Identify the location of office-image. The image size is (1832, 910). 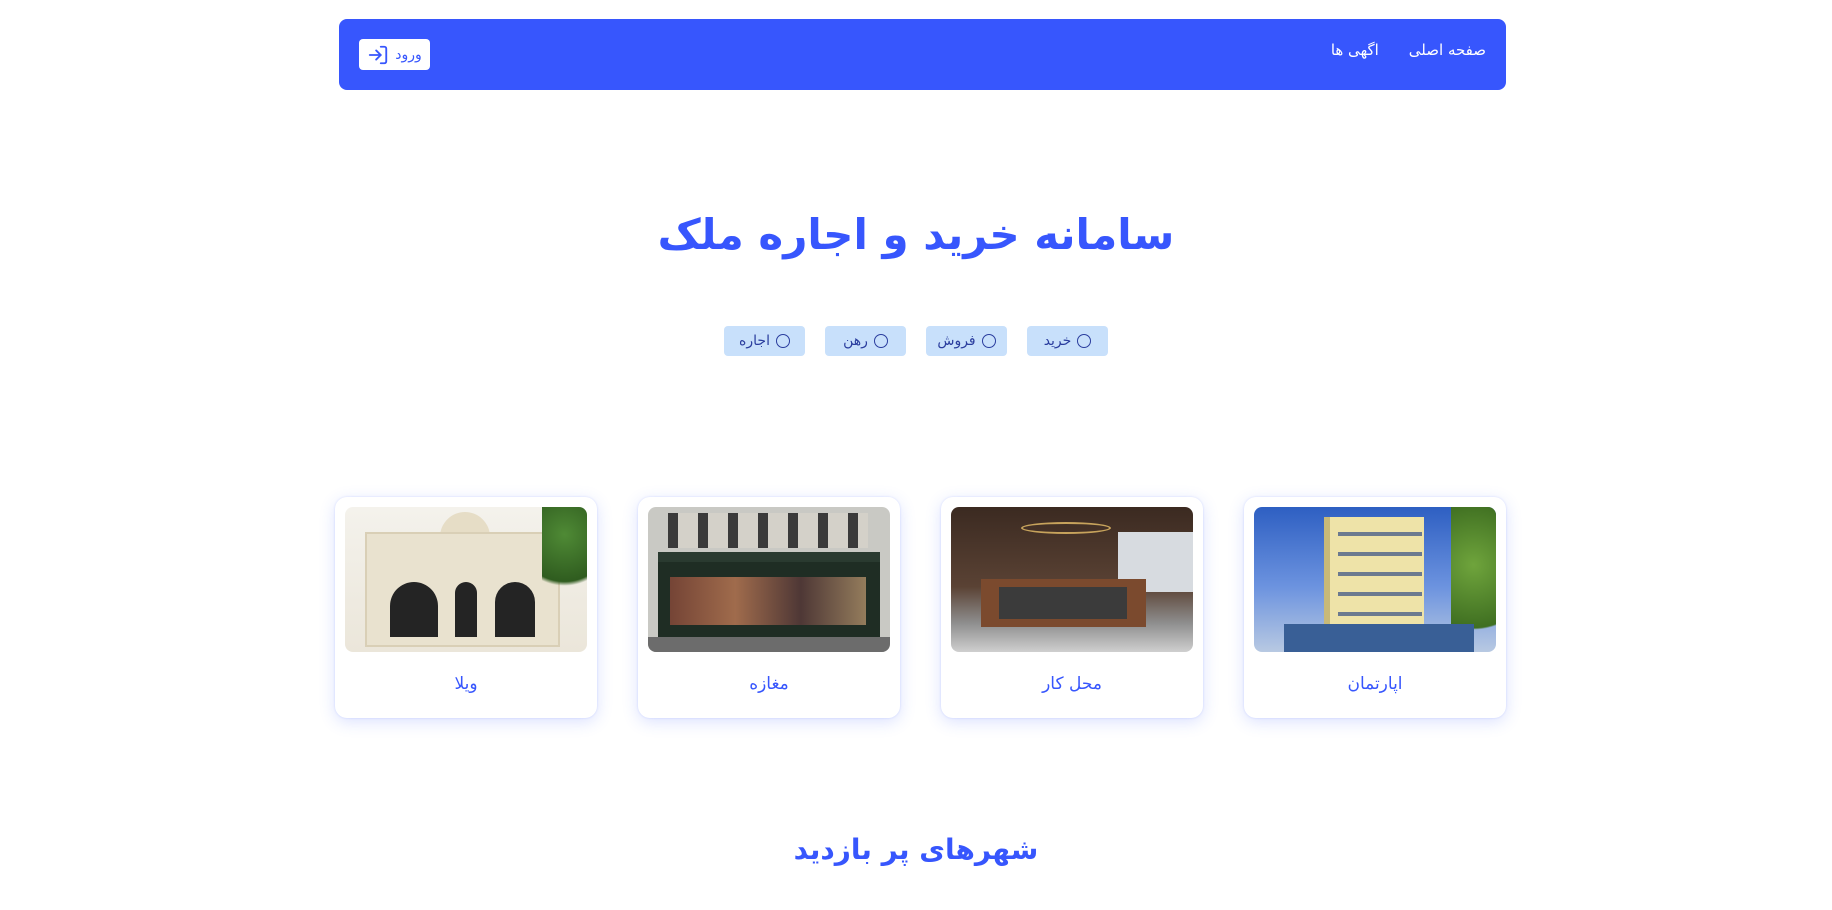
(1072, 579).